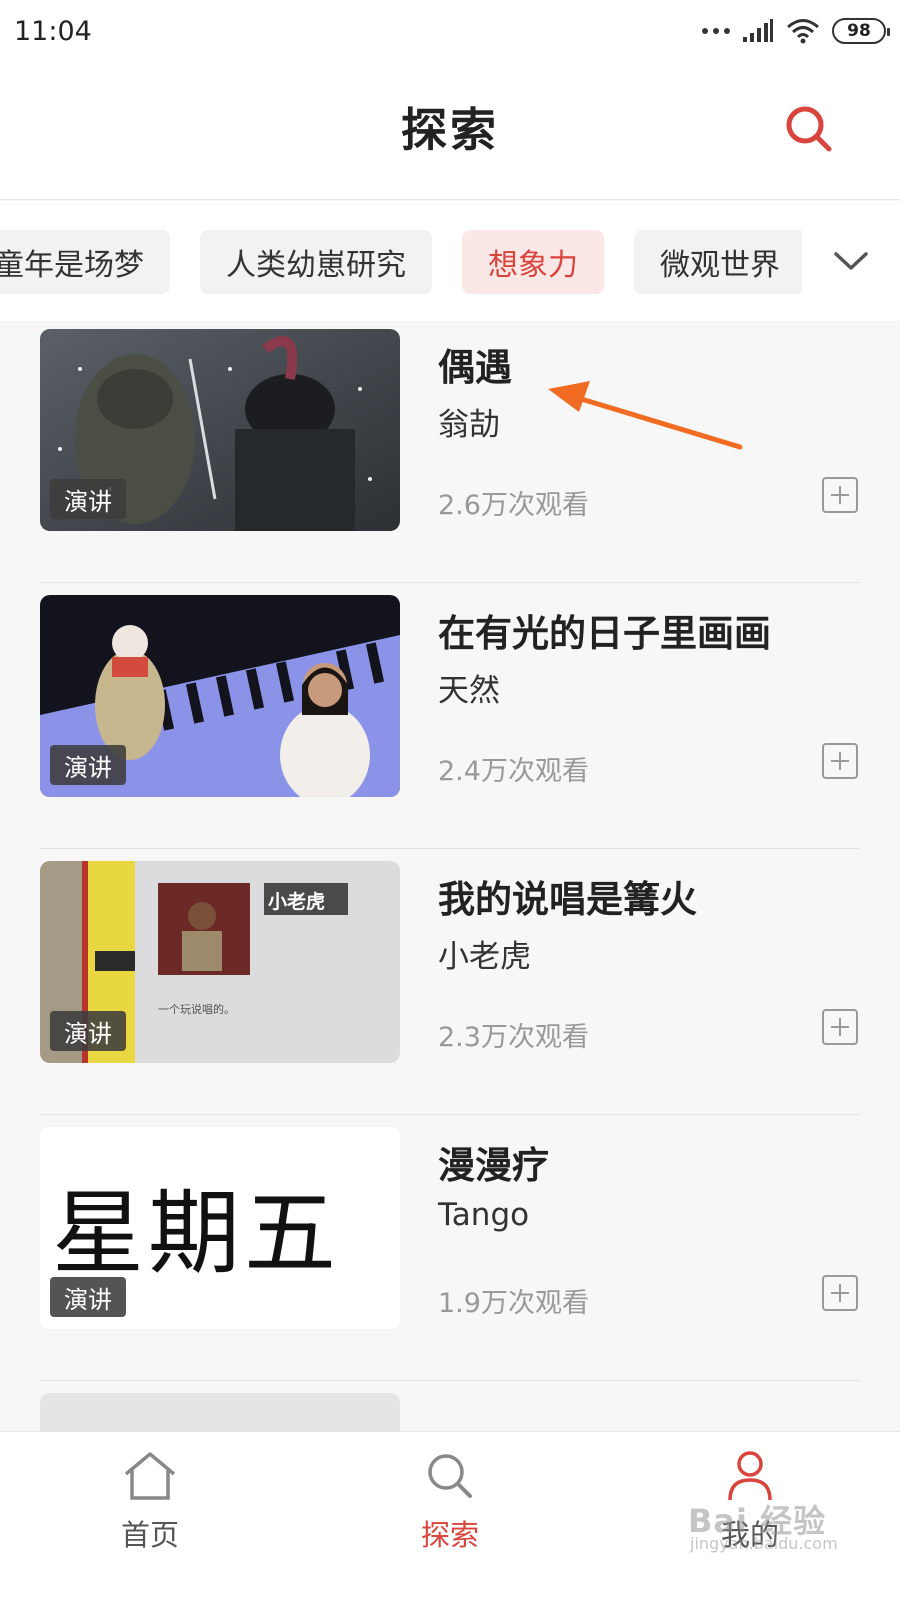 This screenshot has width=900, height=1600. What do you see at coordinates (469, 691) in the screenshot?
I see `speaker-name: 天然` at bounding box center [469, 691].